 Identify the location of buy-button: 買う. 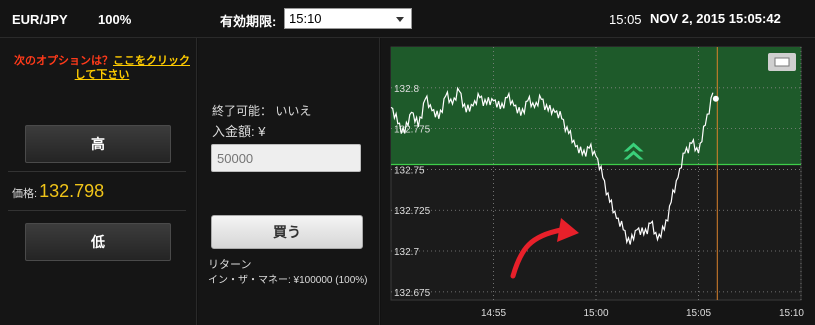
(287, 232).